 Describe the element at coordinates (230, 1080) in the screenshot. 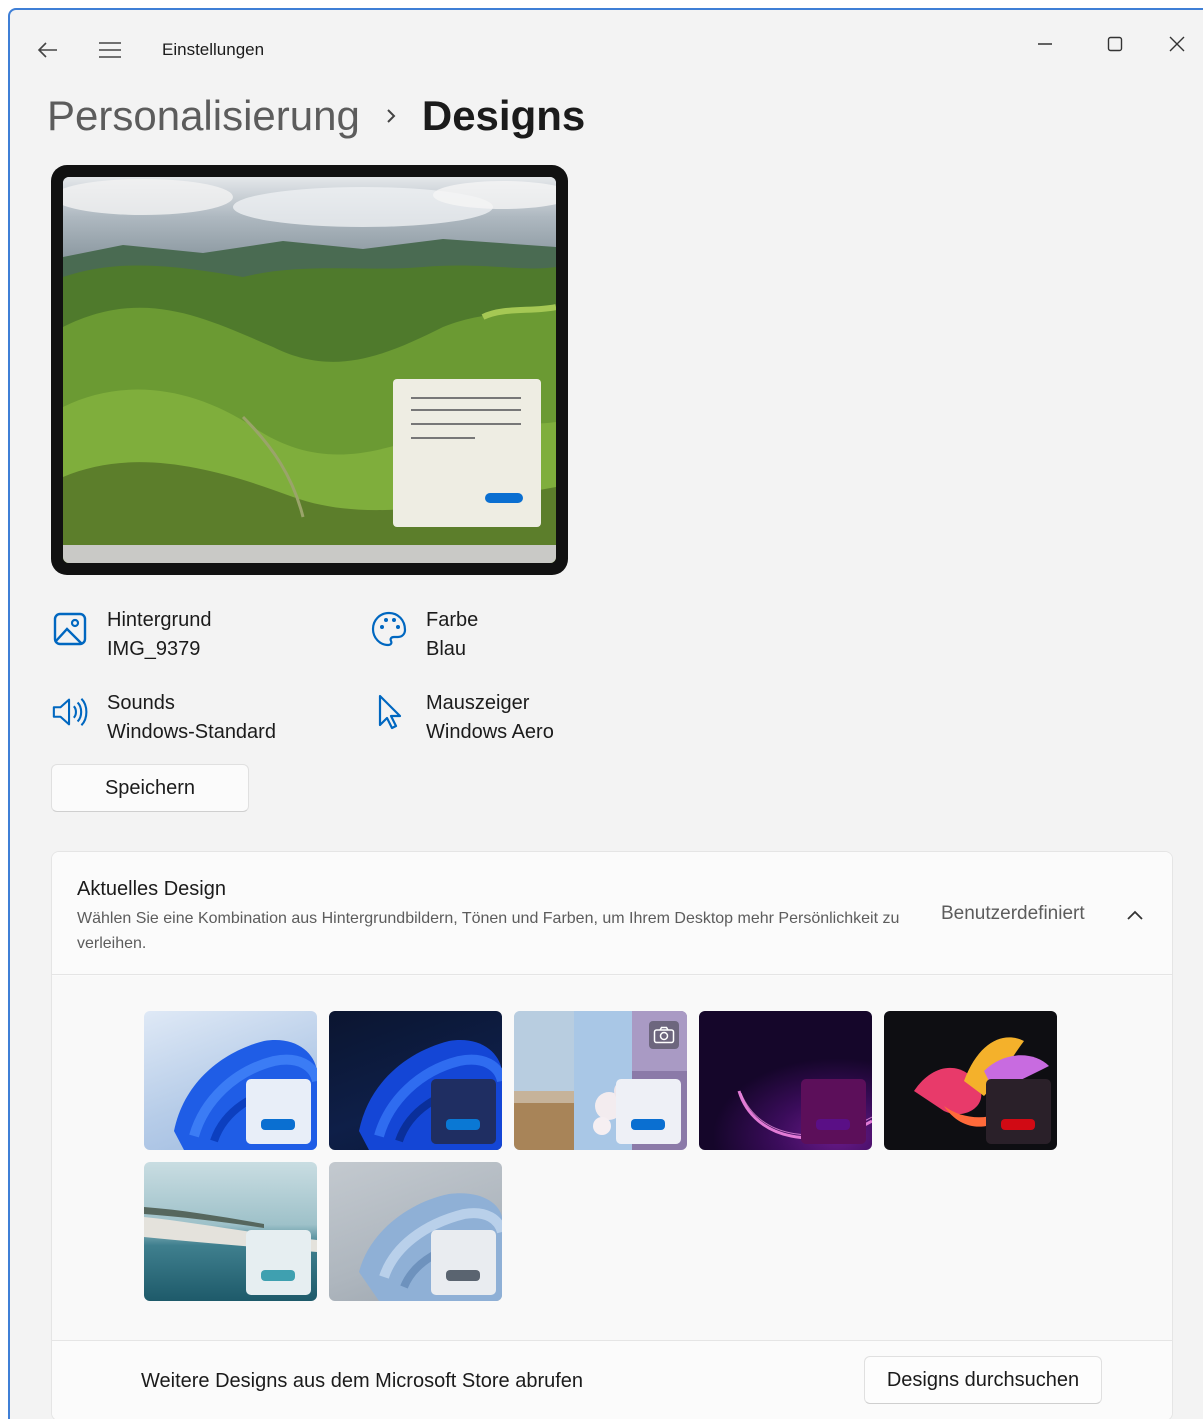

I see `theme-tile-windows-light` at that location.